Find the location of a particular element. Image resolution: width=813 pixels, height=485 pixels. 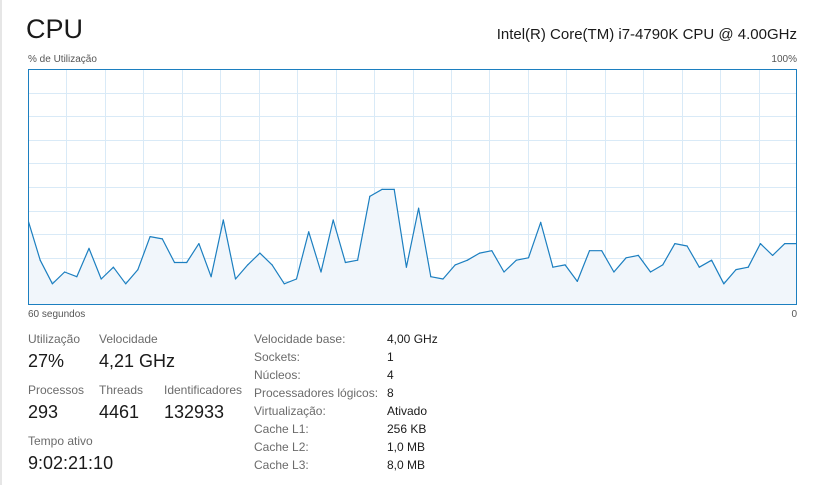

cpu-model-name: Intel(R) Core(TM) i7-4790K CPU @ 4.00GHz is located at coordinates (646, 34).